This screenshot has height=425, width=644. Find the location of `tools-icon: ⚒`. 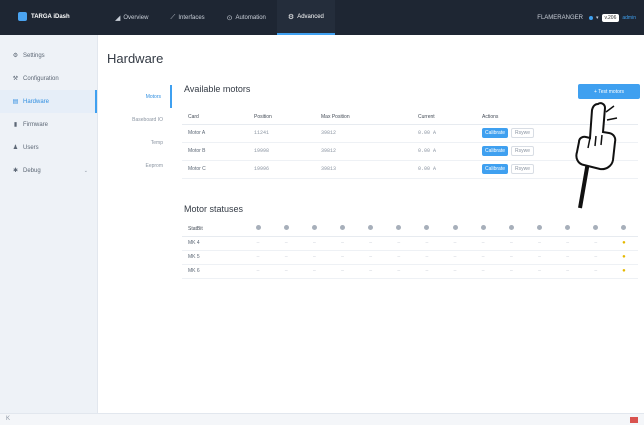

tools-icon: ⚒ is located at coordinates (15, 79).